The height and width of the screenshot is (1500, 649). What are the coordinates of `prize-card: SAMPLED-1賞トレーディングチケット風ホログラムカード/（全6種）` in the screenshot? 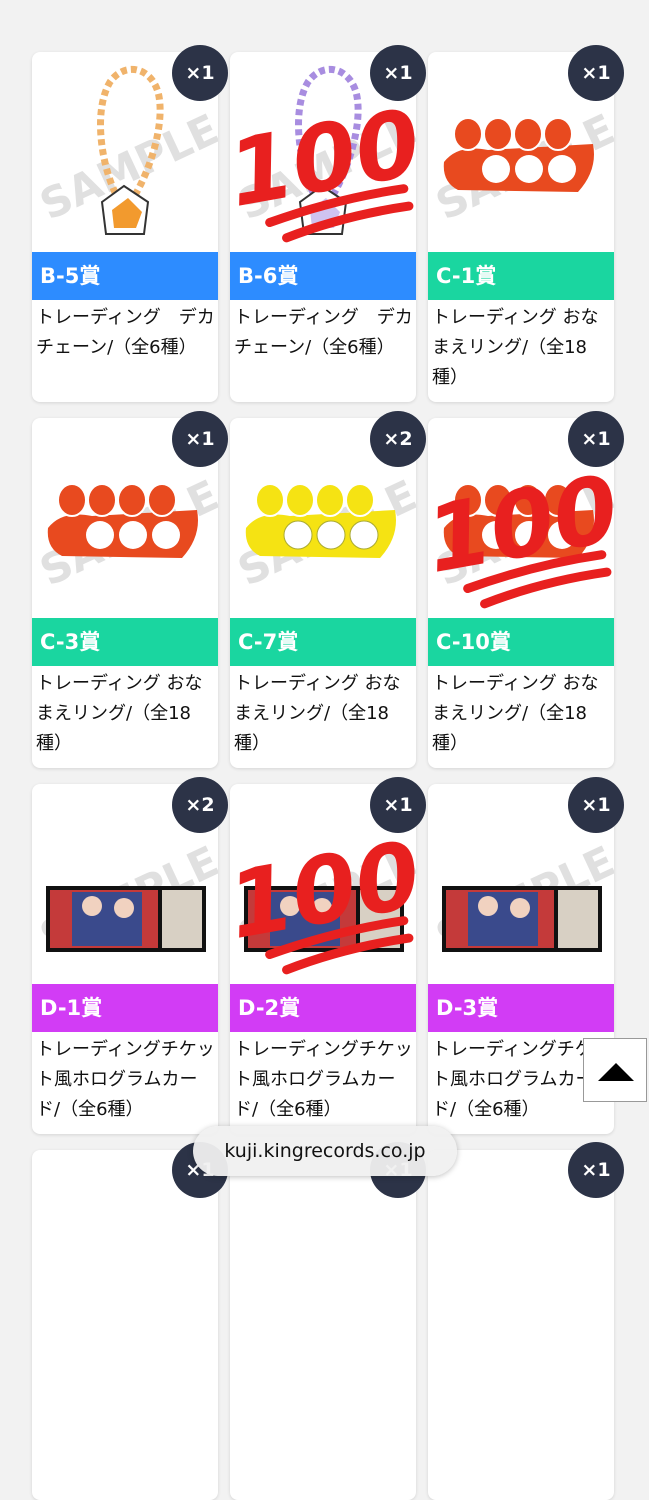 It's located at (125, 959).